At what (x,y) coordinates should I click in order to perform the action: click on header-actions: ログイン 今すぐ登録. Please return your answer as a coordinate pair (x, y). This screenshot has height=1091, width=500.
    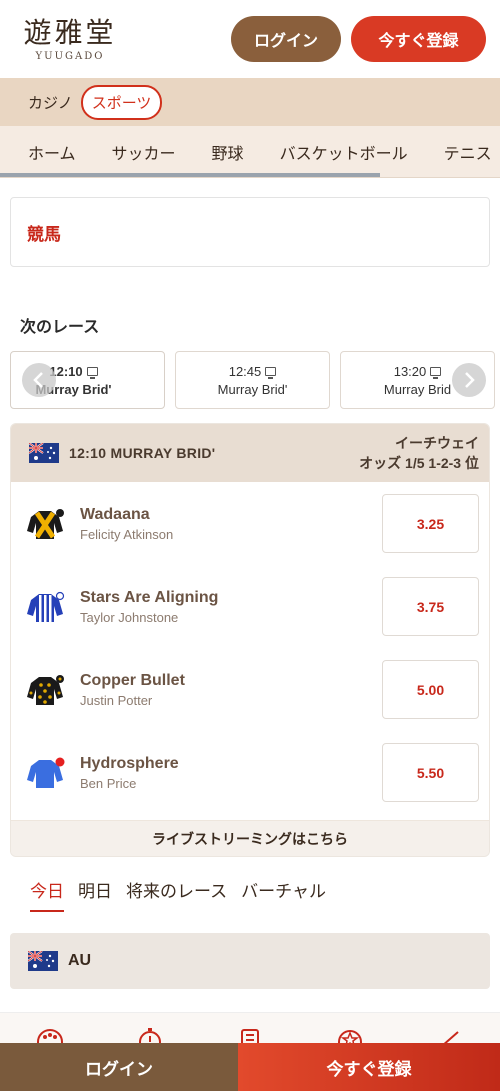
    Looking at the image, I should click on (358, 39).